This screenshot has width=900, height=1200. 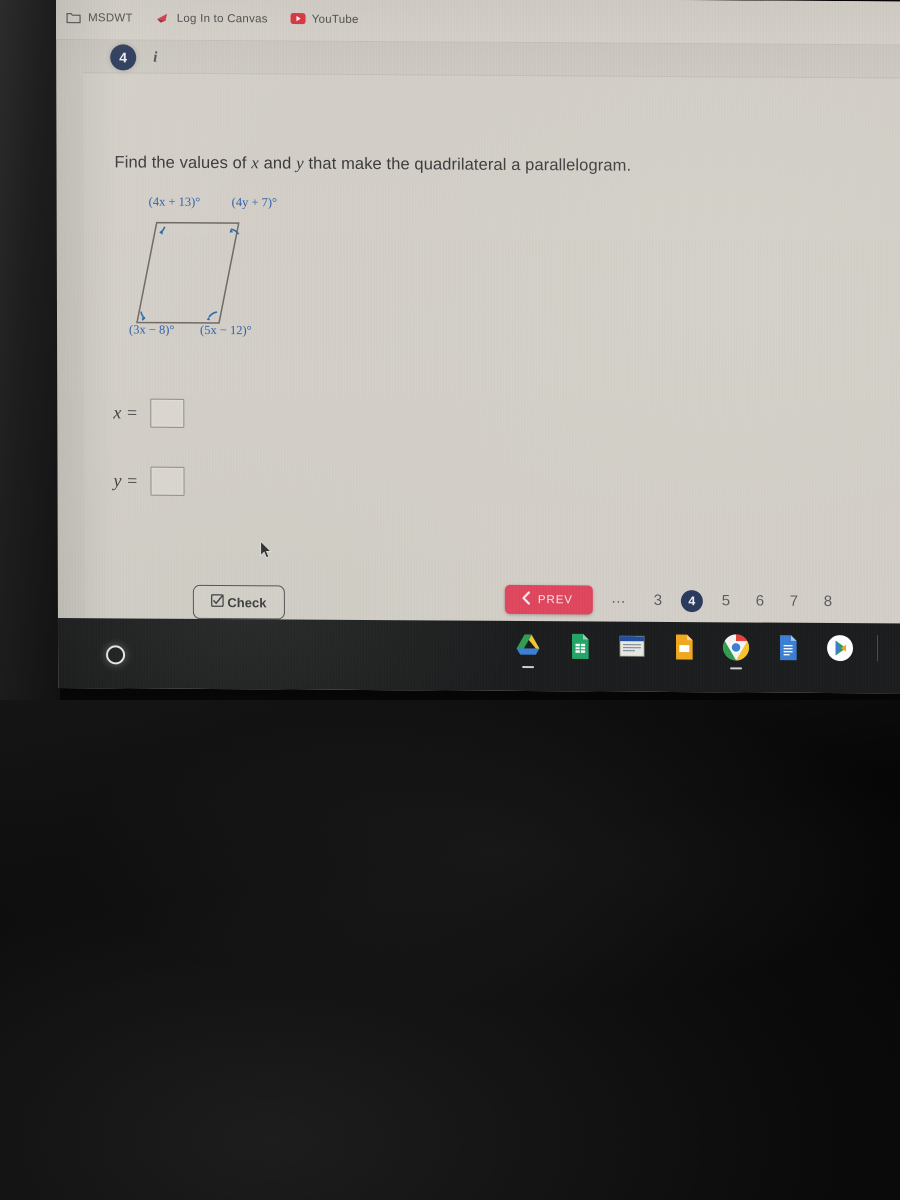 I want to click on launcher-circle-icon, so click(x=116, y=655).